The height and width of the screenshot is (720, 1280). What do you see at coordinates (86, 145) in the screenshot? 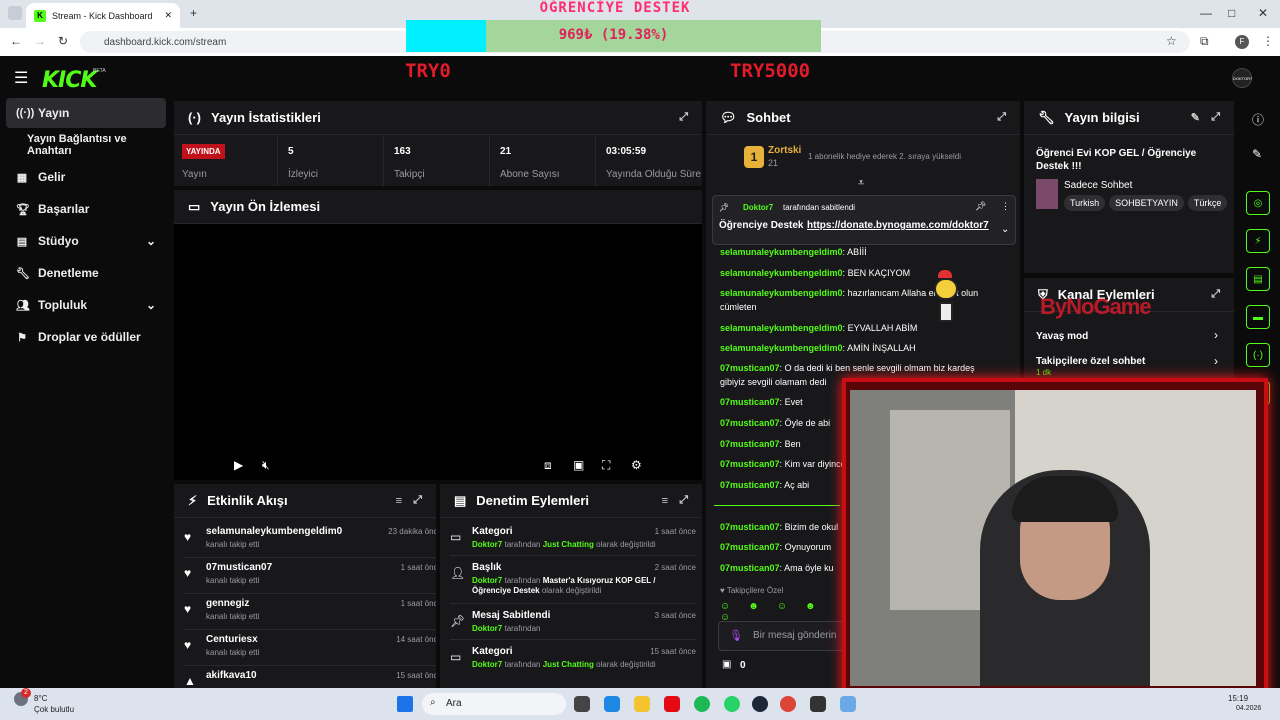
I see `sidebar-item-stream-key: Yayın Bağlantısı ve Anahtarı` at bounding box center [86, 145].